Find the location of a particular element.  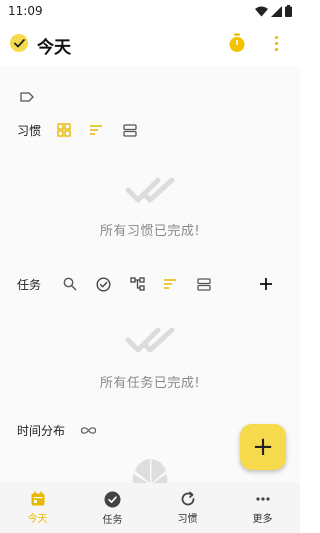

hierarchy-icon is located at coordinates (137, 284).